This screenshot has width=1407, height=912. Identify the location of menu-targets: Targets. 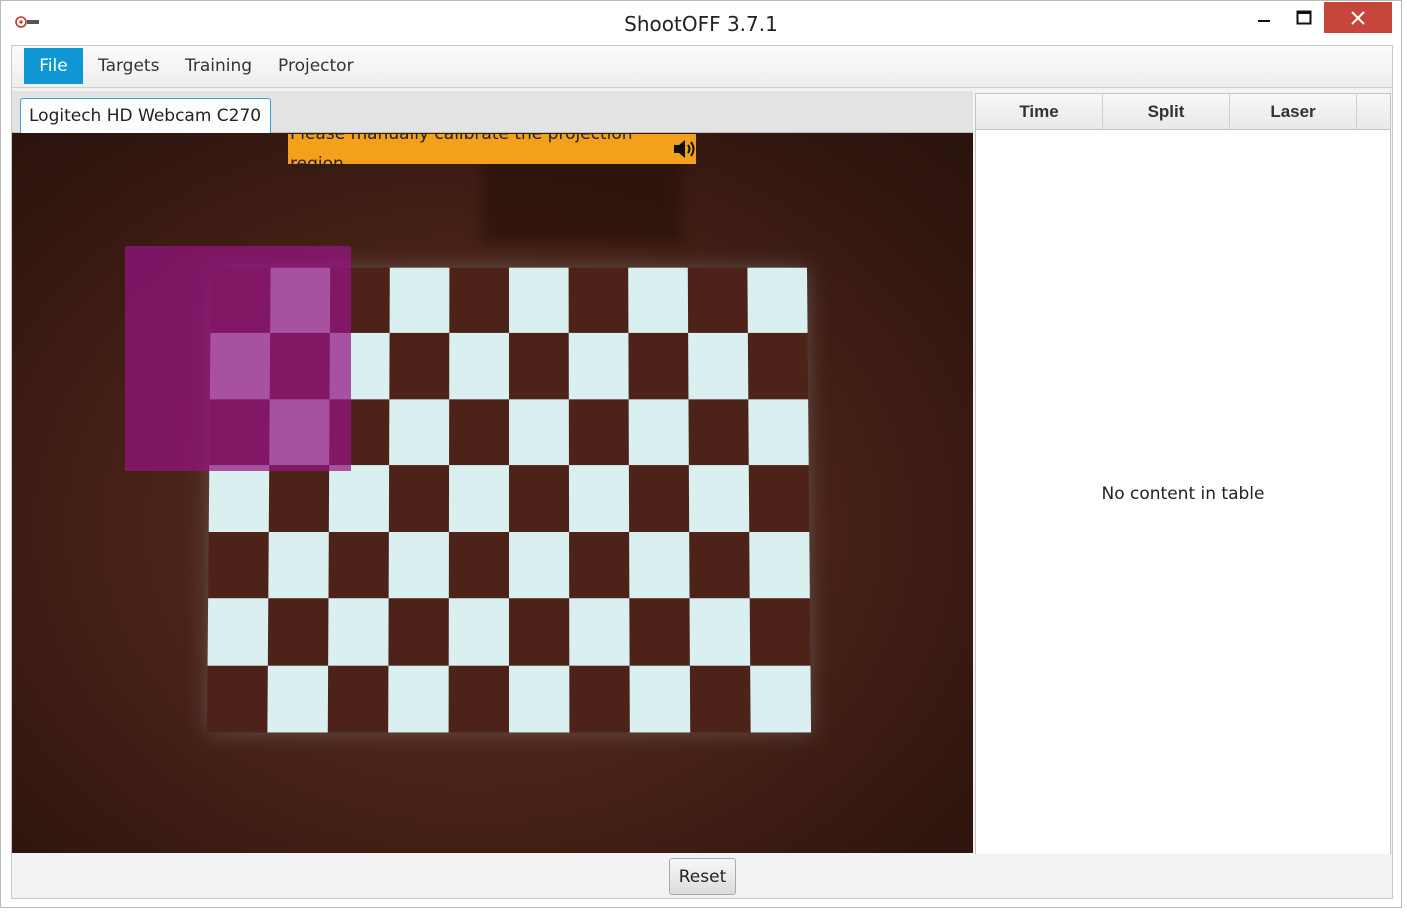
(128, 66).